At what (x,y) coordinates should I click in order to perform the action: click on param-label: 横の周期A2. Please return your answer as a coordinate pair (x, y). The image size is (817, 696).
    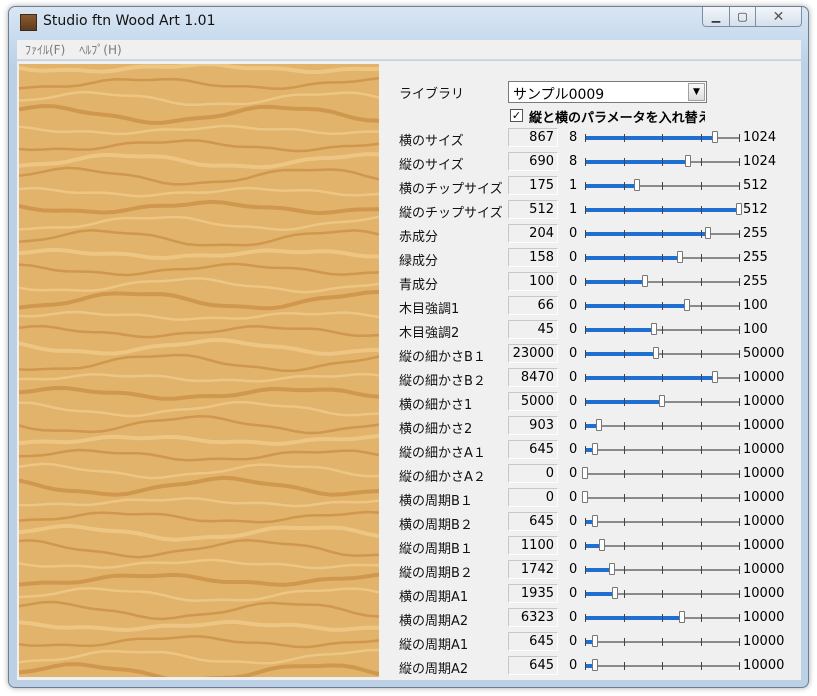
    Looking at the image, I should click on (434, 621).